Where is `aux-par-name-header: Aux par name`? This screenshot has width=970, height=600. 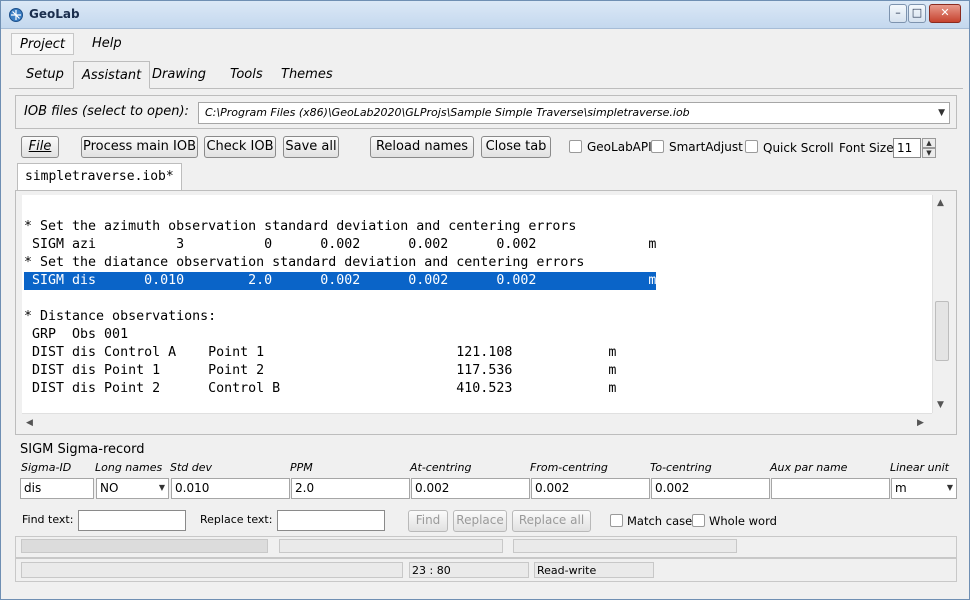
aux-par-name-header: Aux par name is located at coordinates (809, 467).